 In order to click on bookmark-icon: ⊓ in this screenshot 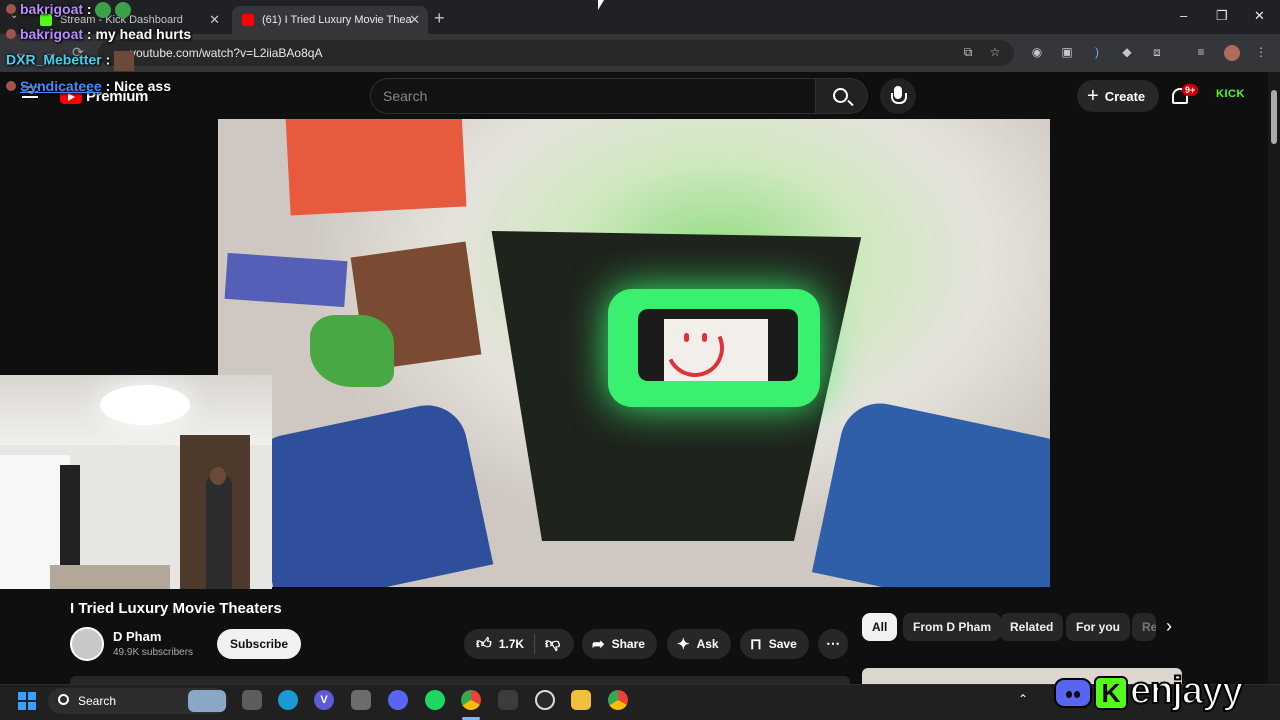, I will do `click(756, 644)`.